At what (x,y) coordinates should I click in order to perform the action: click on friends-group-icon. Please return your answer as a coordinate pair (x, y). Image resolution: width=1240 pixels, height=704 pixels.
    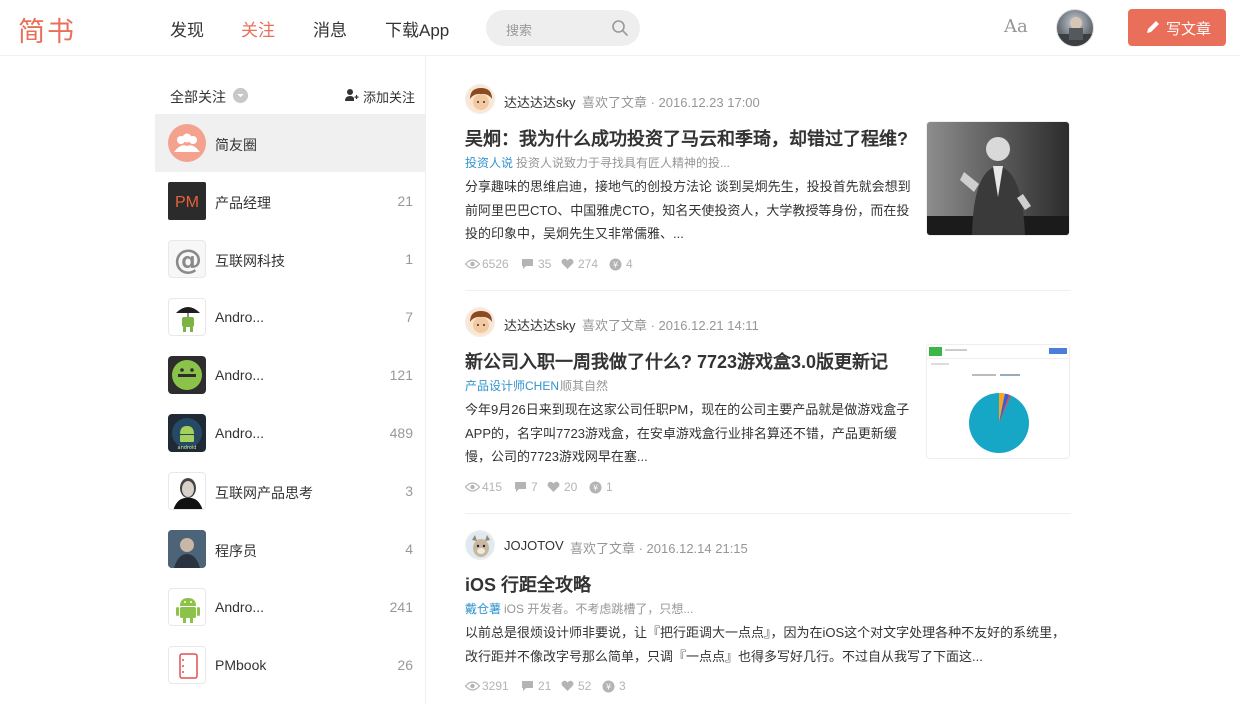
    Looking at the image, I should click on (187, 143).